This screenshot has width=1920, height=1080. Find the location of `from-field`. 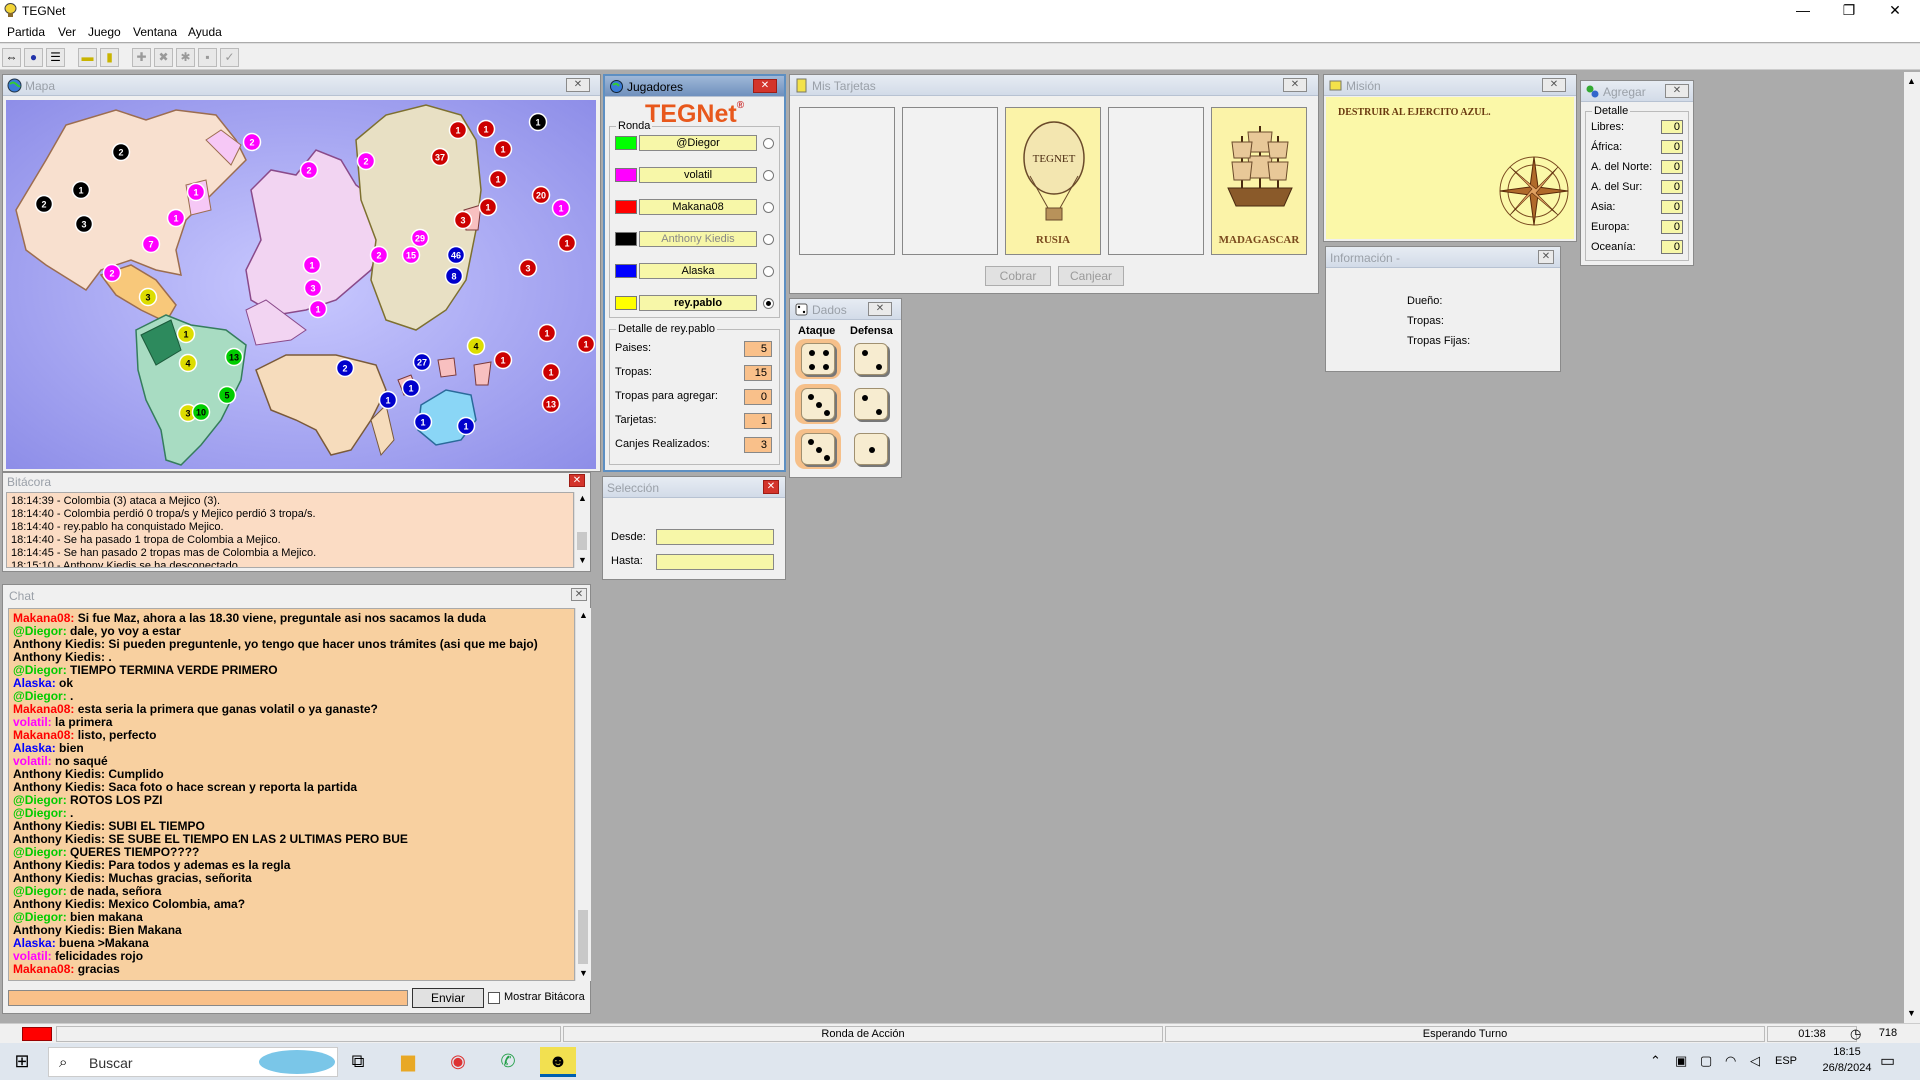

from-field is located at coordinates (715, 537).